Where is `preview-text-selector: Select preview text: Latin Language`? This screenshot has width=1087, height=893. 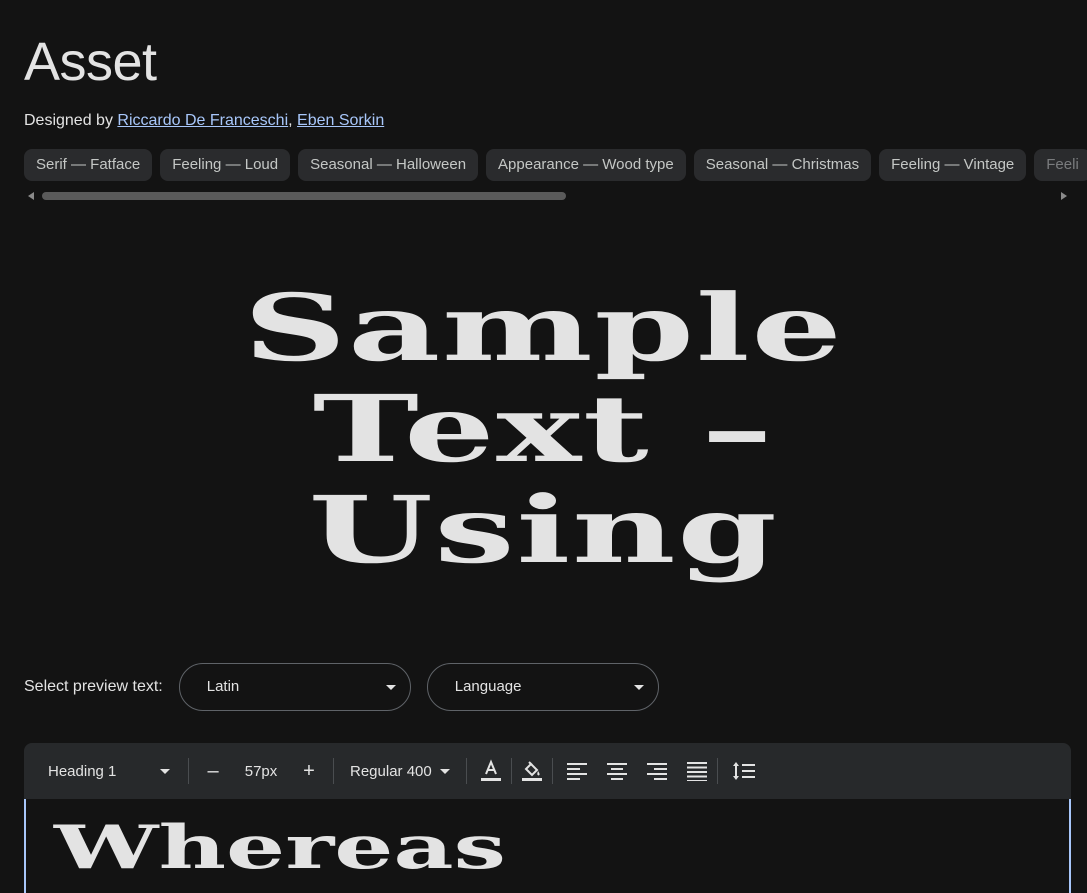
preview-text-selector: Select preview text: Latin Language is located at coordinates (349, 687).